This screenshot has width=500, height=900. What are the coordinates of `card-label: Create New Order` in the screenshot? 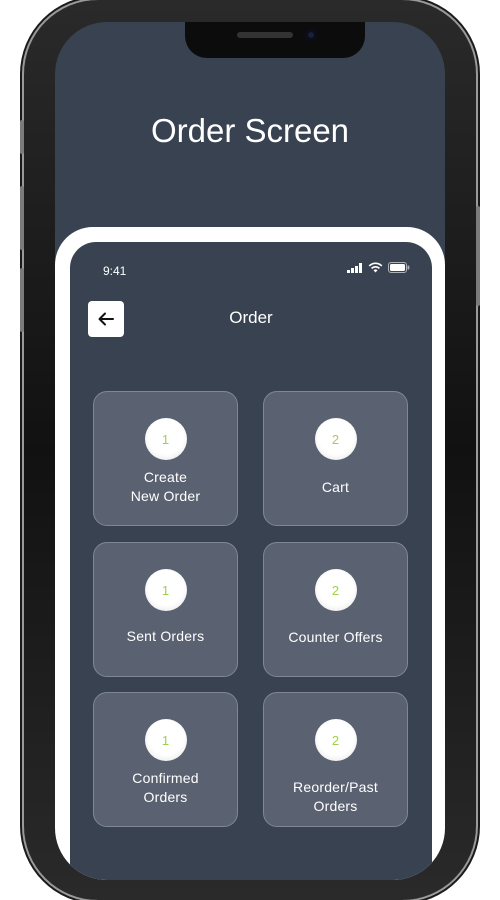 It's located at (165, 486).